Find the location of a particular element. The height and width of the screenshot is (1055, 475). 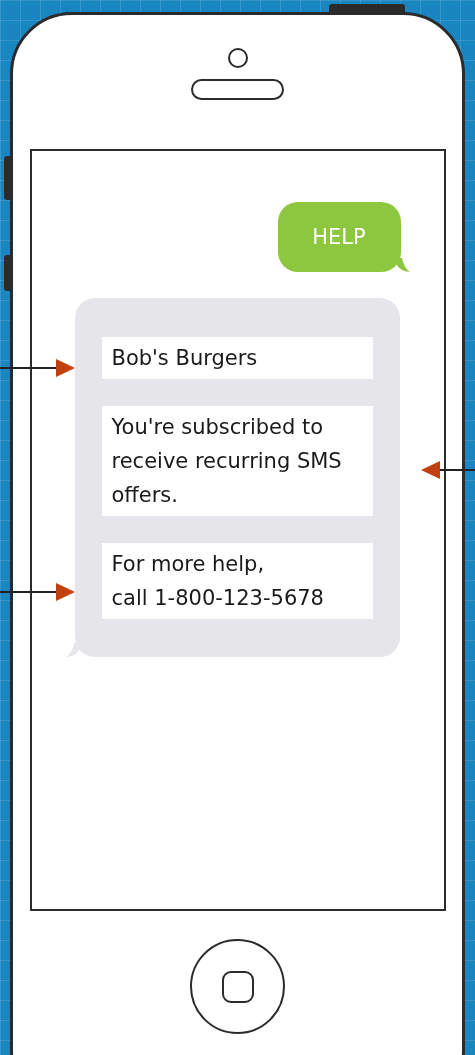

bubble-tail-icon is located at coordinates (402, 265).